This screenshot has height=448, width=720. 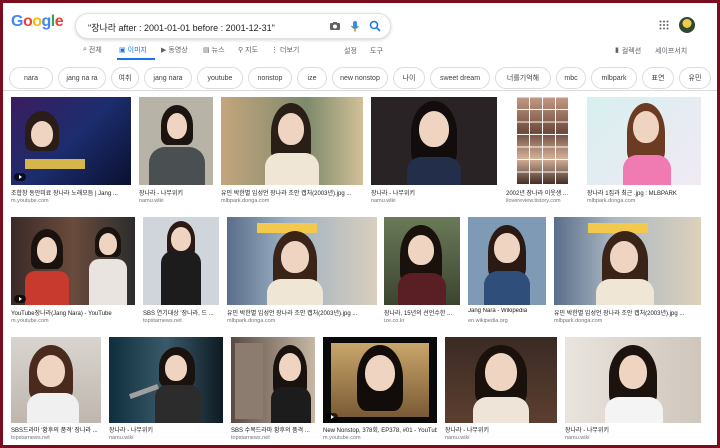 What do you see at coordinates (687, 25) in the screenshot?
I see `account-avatar` at bounding box center [687, 25].